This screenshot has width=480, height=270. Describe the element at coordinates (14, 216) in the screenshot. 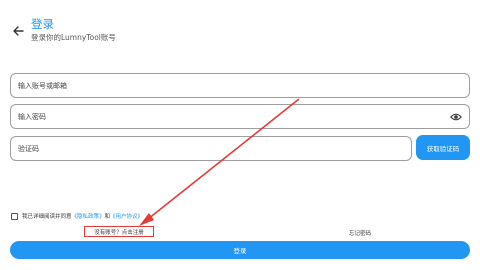

I see `agreement-checkbox` at that location.